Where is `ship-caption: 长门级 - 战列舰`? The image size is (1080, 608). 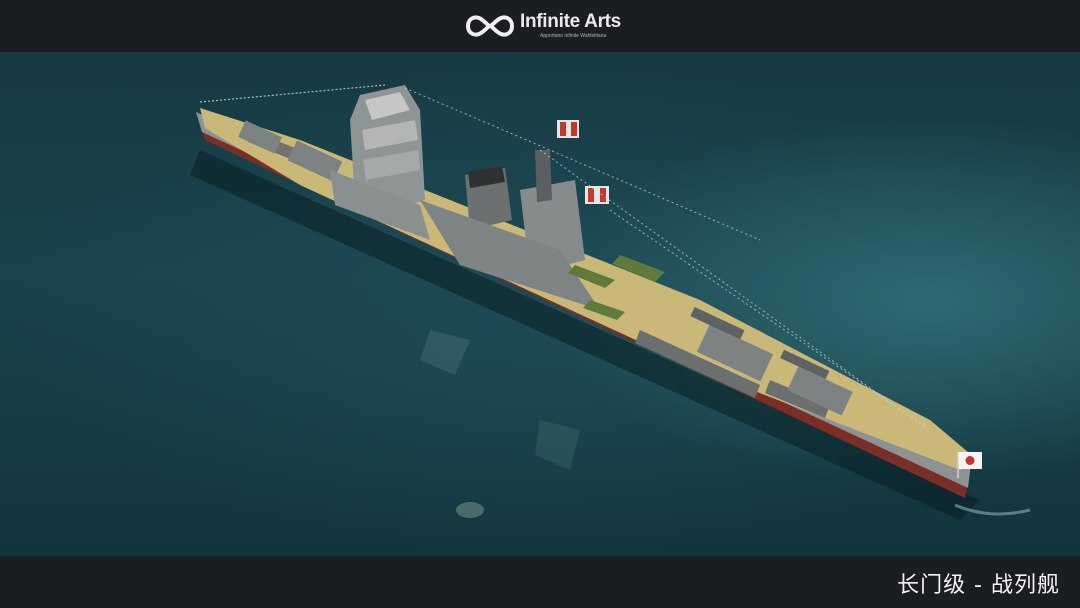 ship-caption: 长门级 - 战列舰 is located at coordinates (978, 585).